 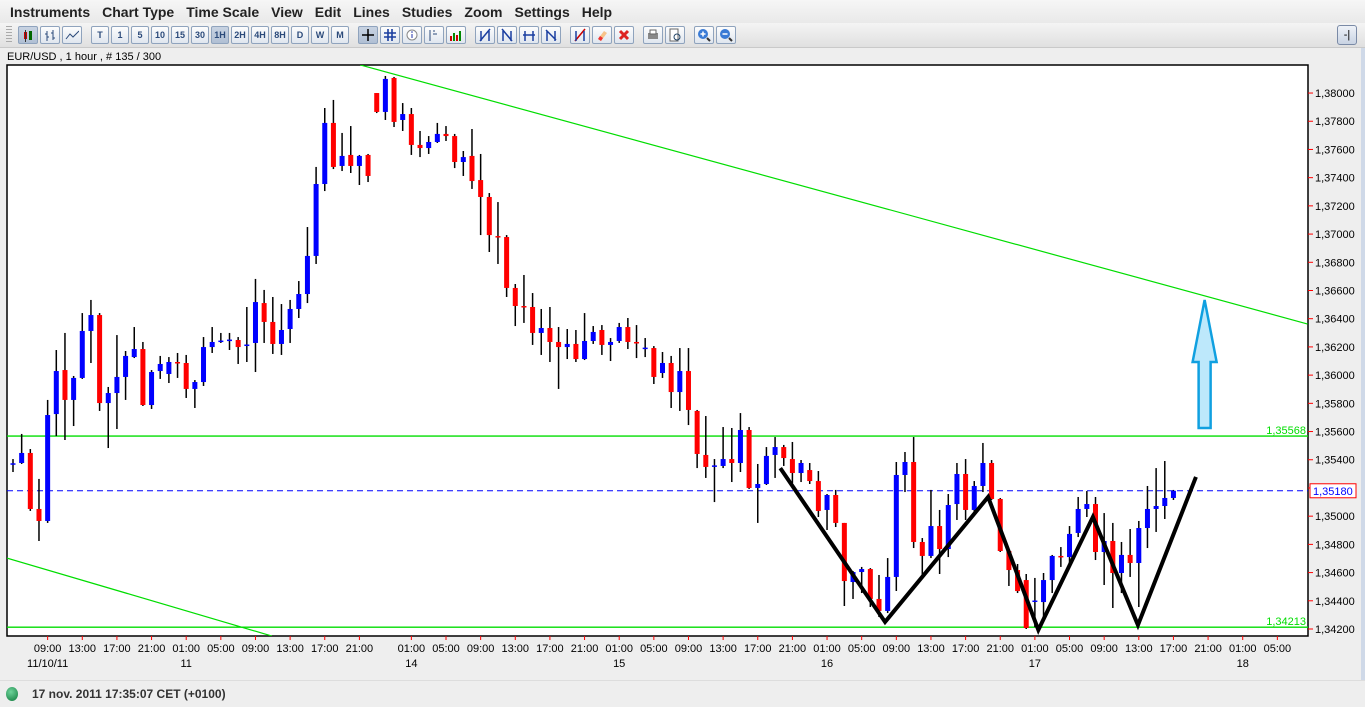 I want to click on y-tick-label: 1,34800, so click(x=1335, y=545).